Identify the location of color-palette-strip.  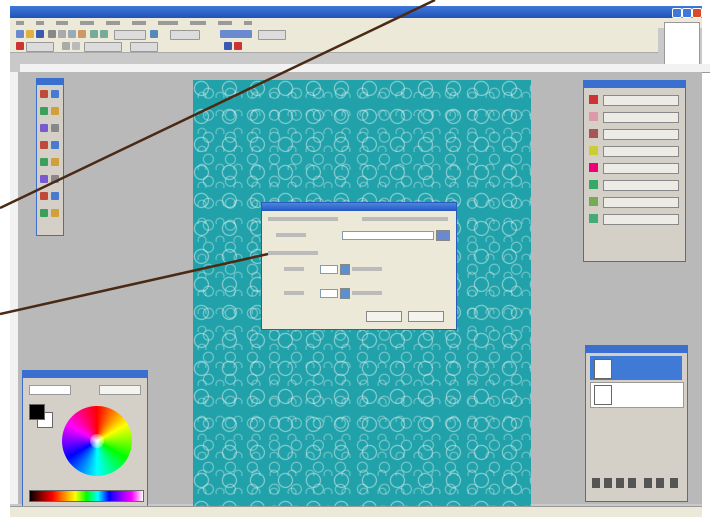
(86, 496).